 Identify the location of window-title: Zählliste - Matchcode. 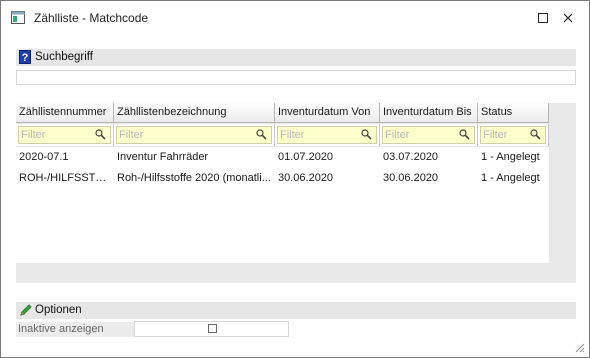
(91, 18).